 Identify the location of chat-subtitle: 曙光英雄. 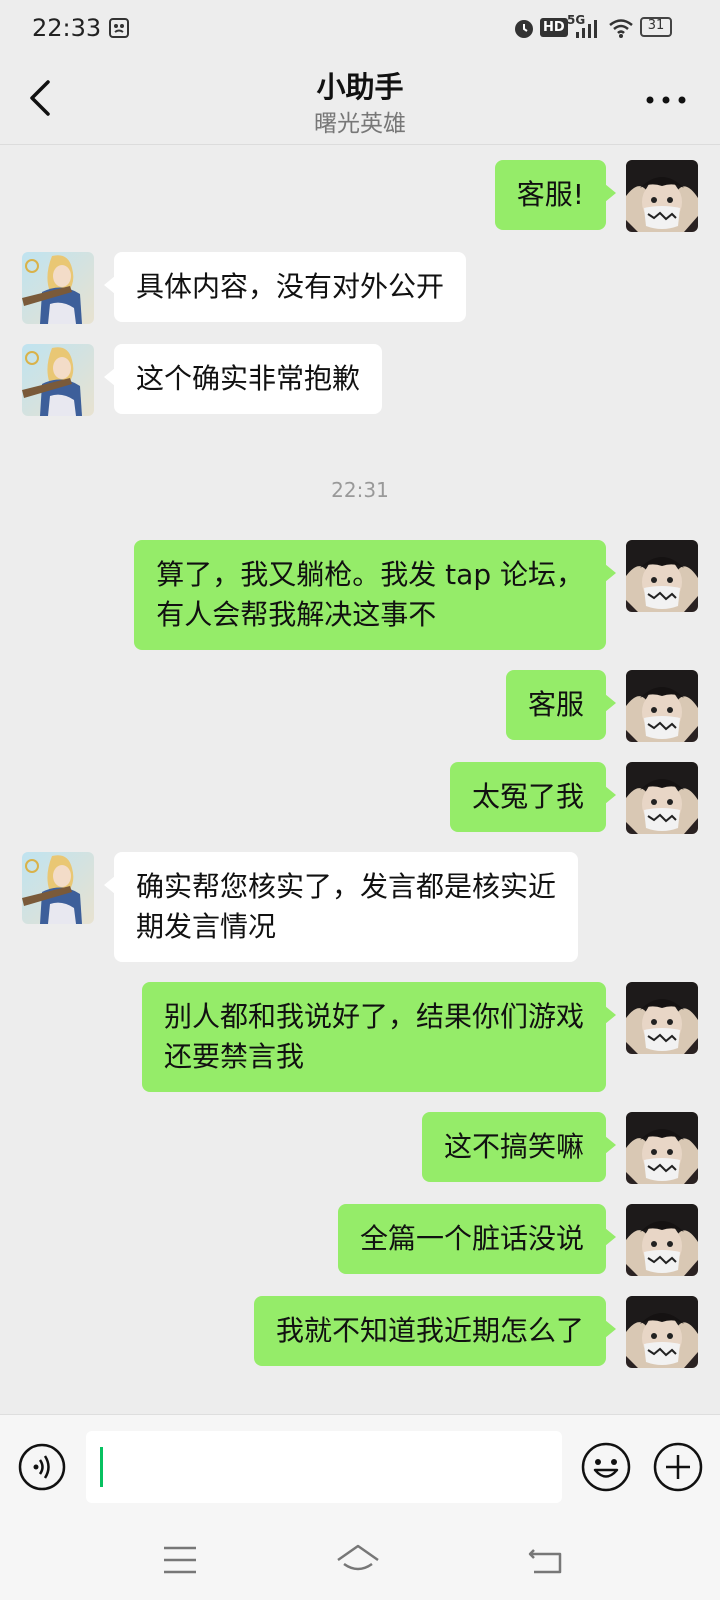
(360, 124).